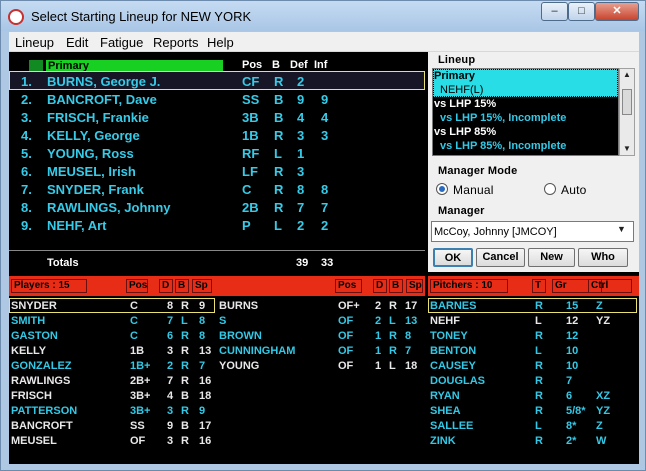 Image resolution: width=646 pixels, height=471 pixels. I want to click on manual-radio, so click(442, 189).